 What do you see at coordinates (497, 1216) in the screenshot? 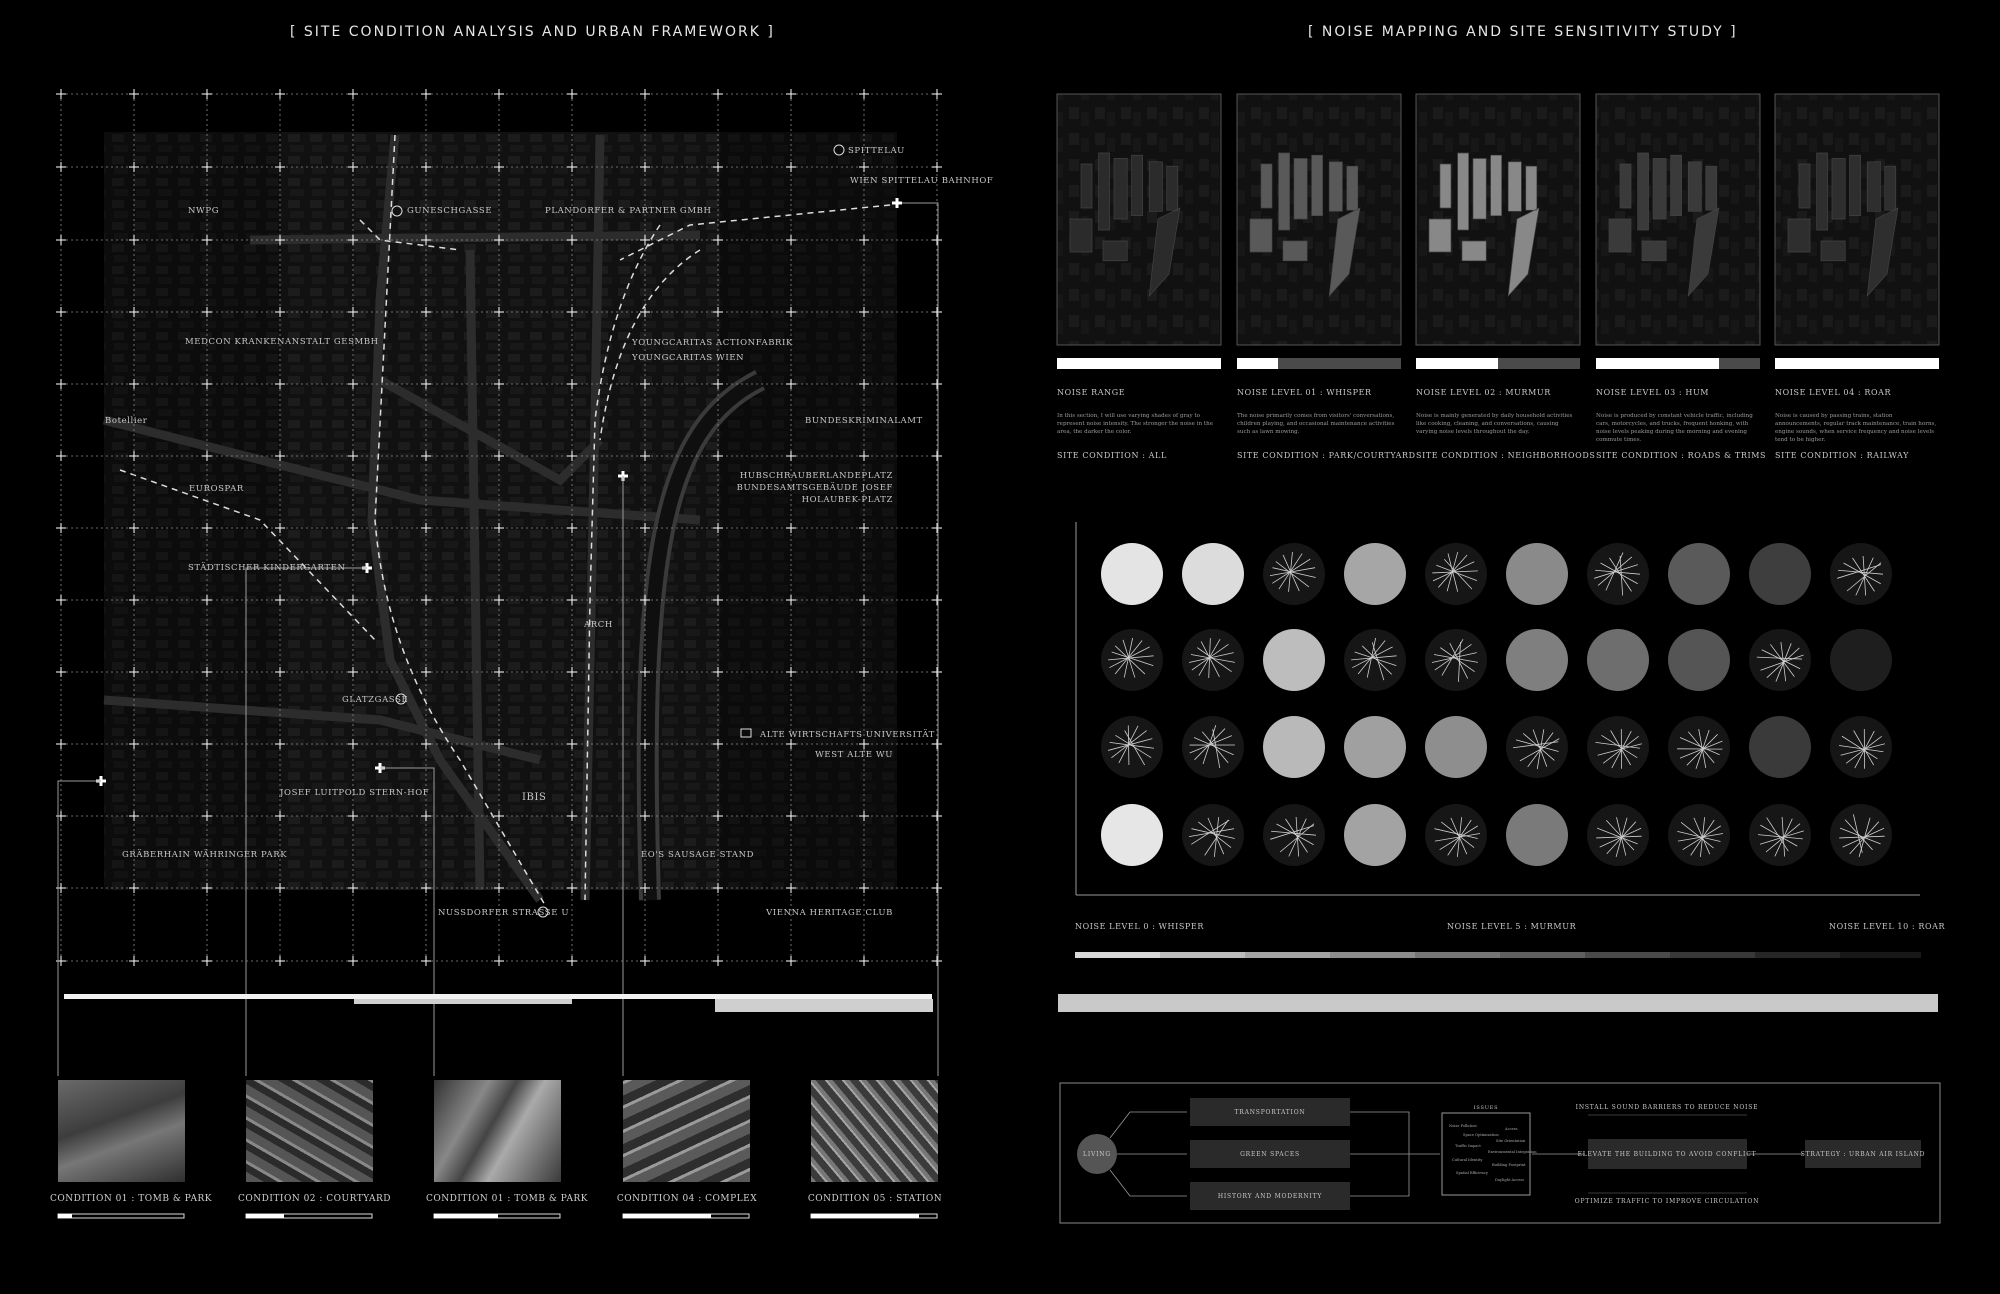
I see `condition-bars` at bounding box center [497, 1216].